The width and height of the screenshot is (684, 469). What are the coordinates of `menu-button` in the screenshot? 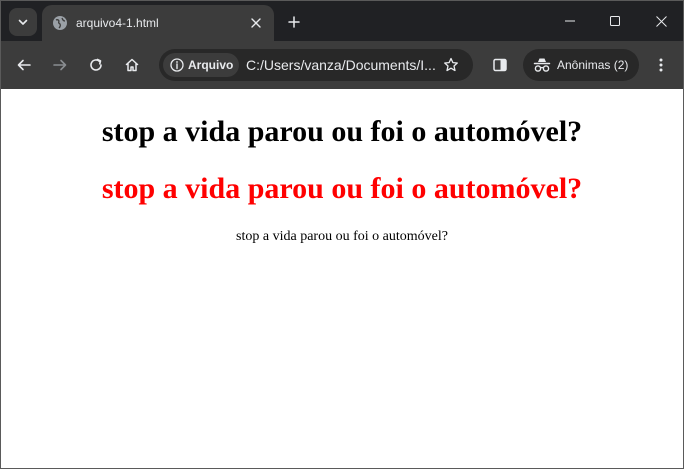 It's located at (661, 65).